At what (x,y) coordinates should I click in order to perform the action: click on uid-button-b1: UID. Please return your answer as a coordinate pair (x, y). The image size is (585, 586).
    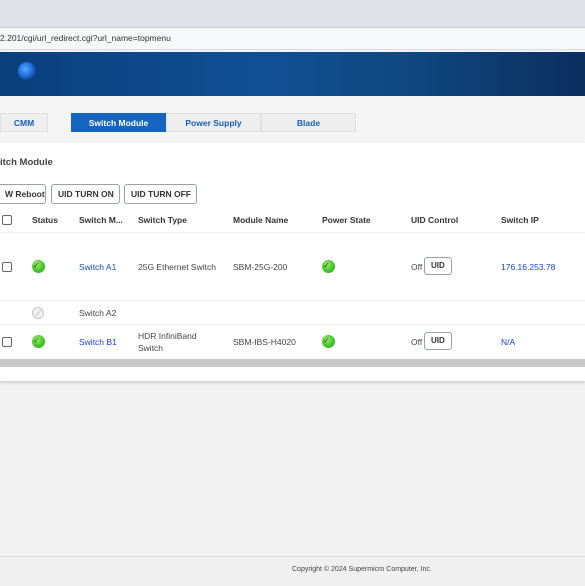
    Looking at the image, I should click on (438, 341).